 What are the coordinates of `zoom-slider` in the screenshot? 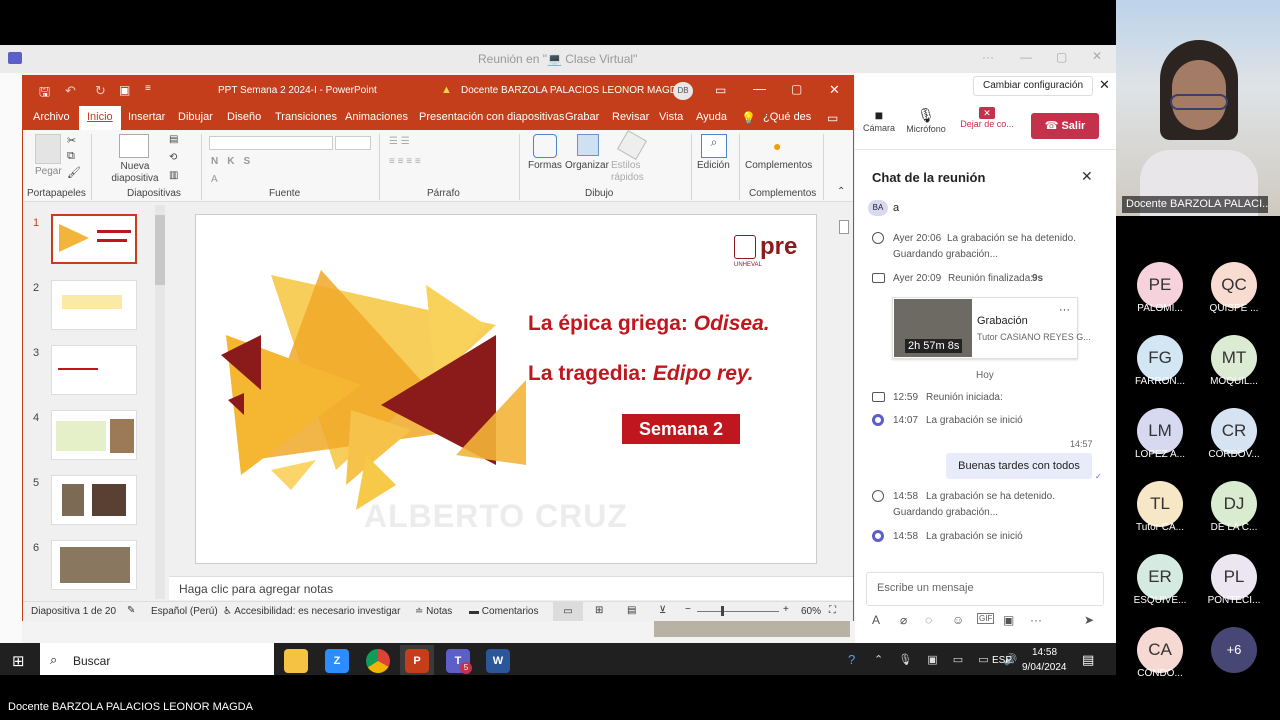 It's located at (738, 611).